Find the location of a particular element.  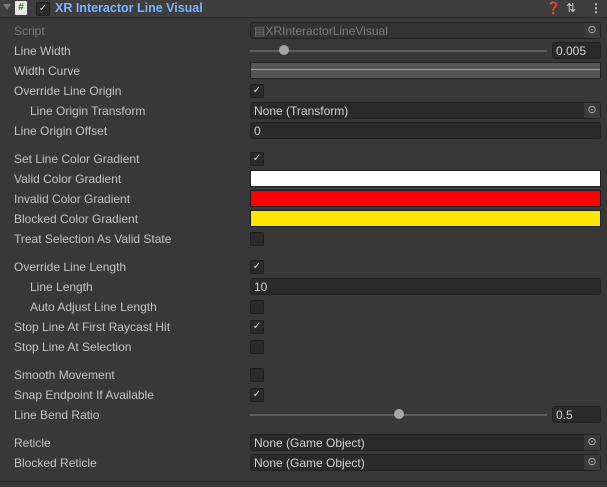

property-row-blocked-color-gradient: Blocked Color Gradient is located at coordinates (303, 219).